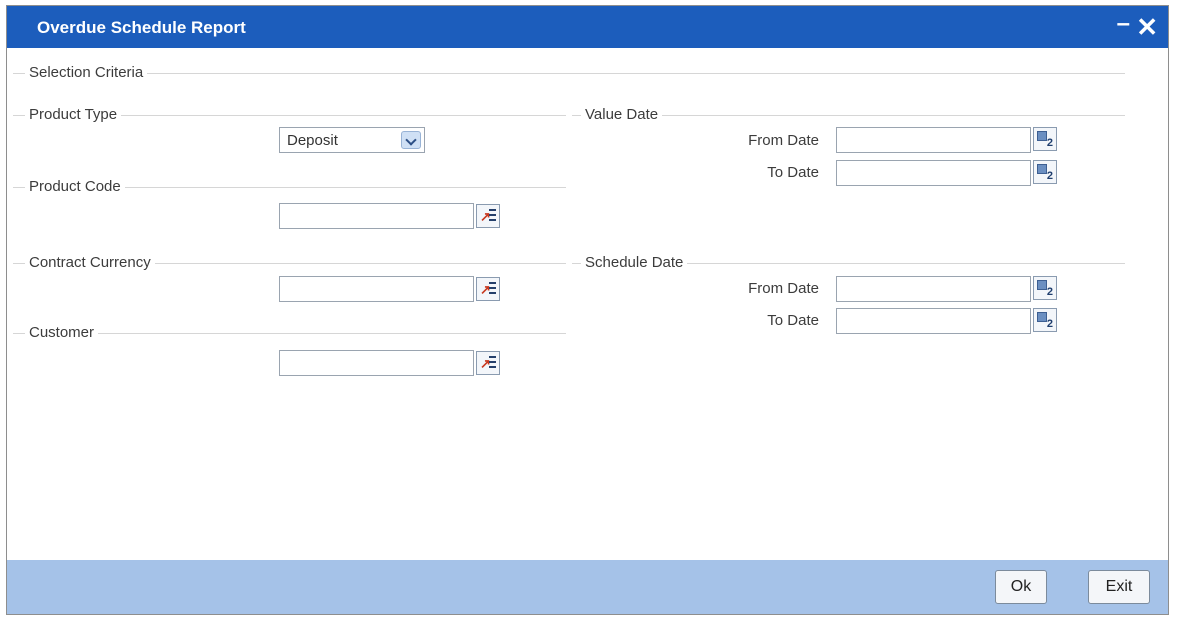 The image size is (1178, 620). I want to click on value-from-date-calendar-button: 2, so click(1045, 139).